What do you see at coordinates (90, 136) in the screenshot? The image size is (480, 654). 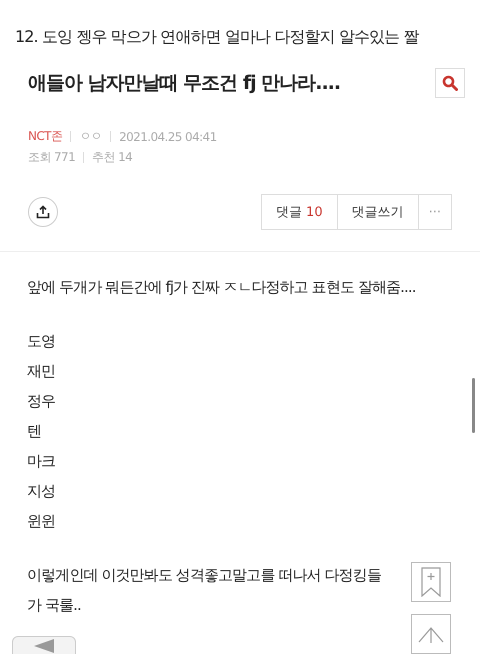 I see `author-name: ㅇㅇ` at bounding box center [90, 136].